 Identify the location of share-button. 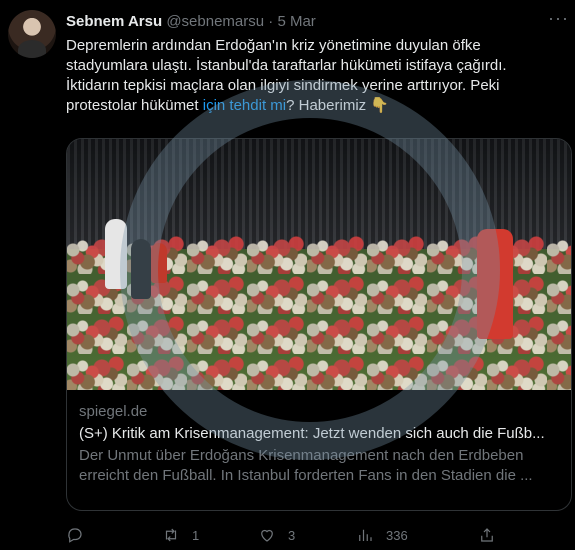
(487, 535).